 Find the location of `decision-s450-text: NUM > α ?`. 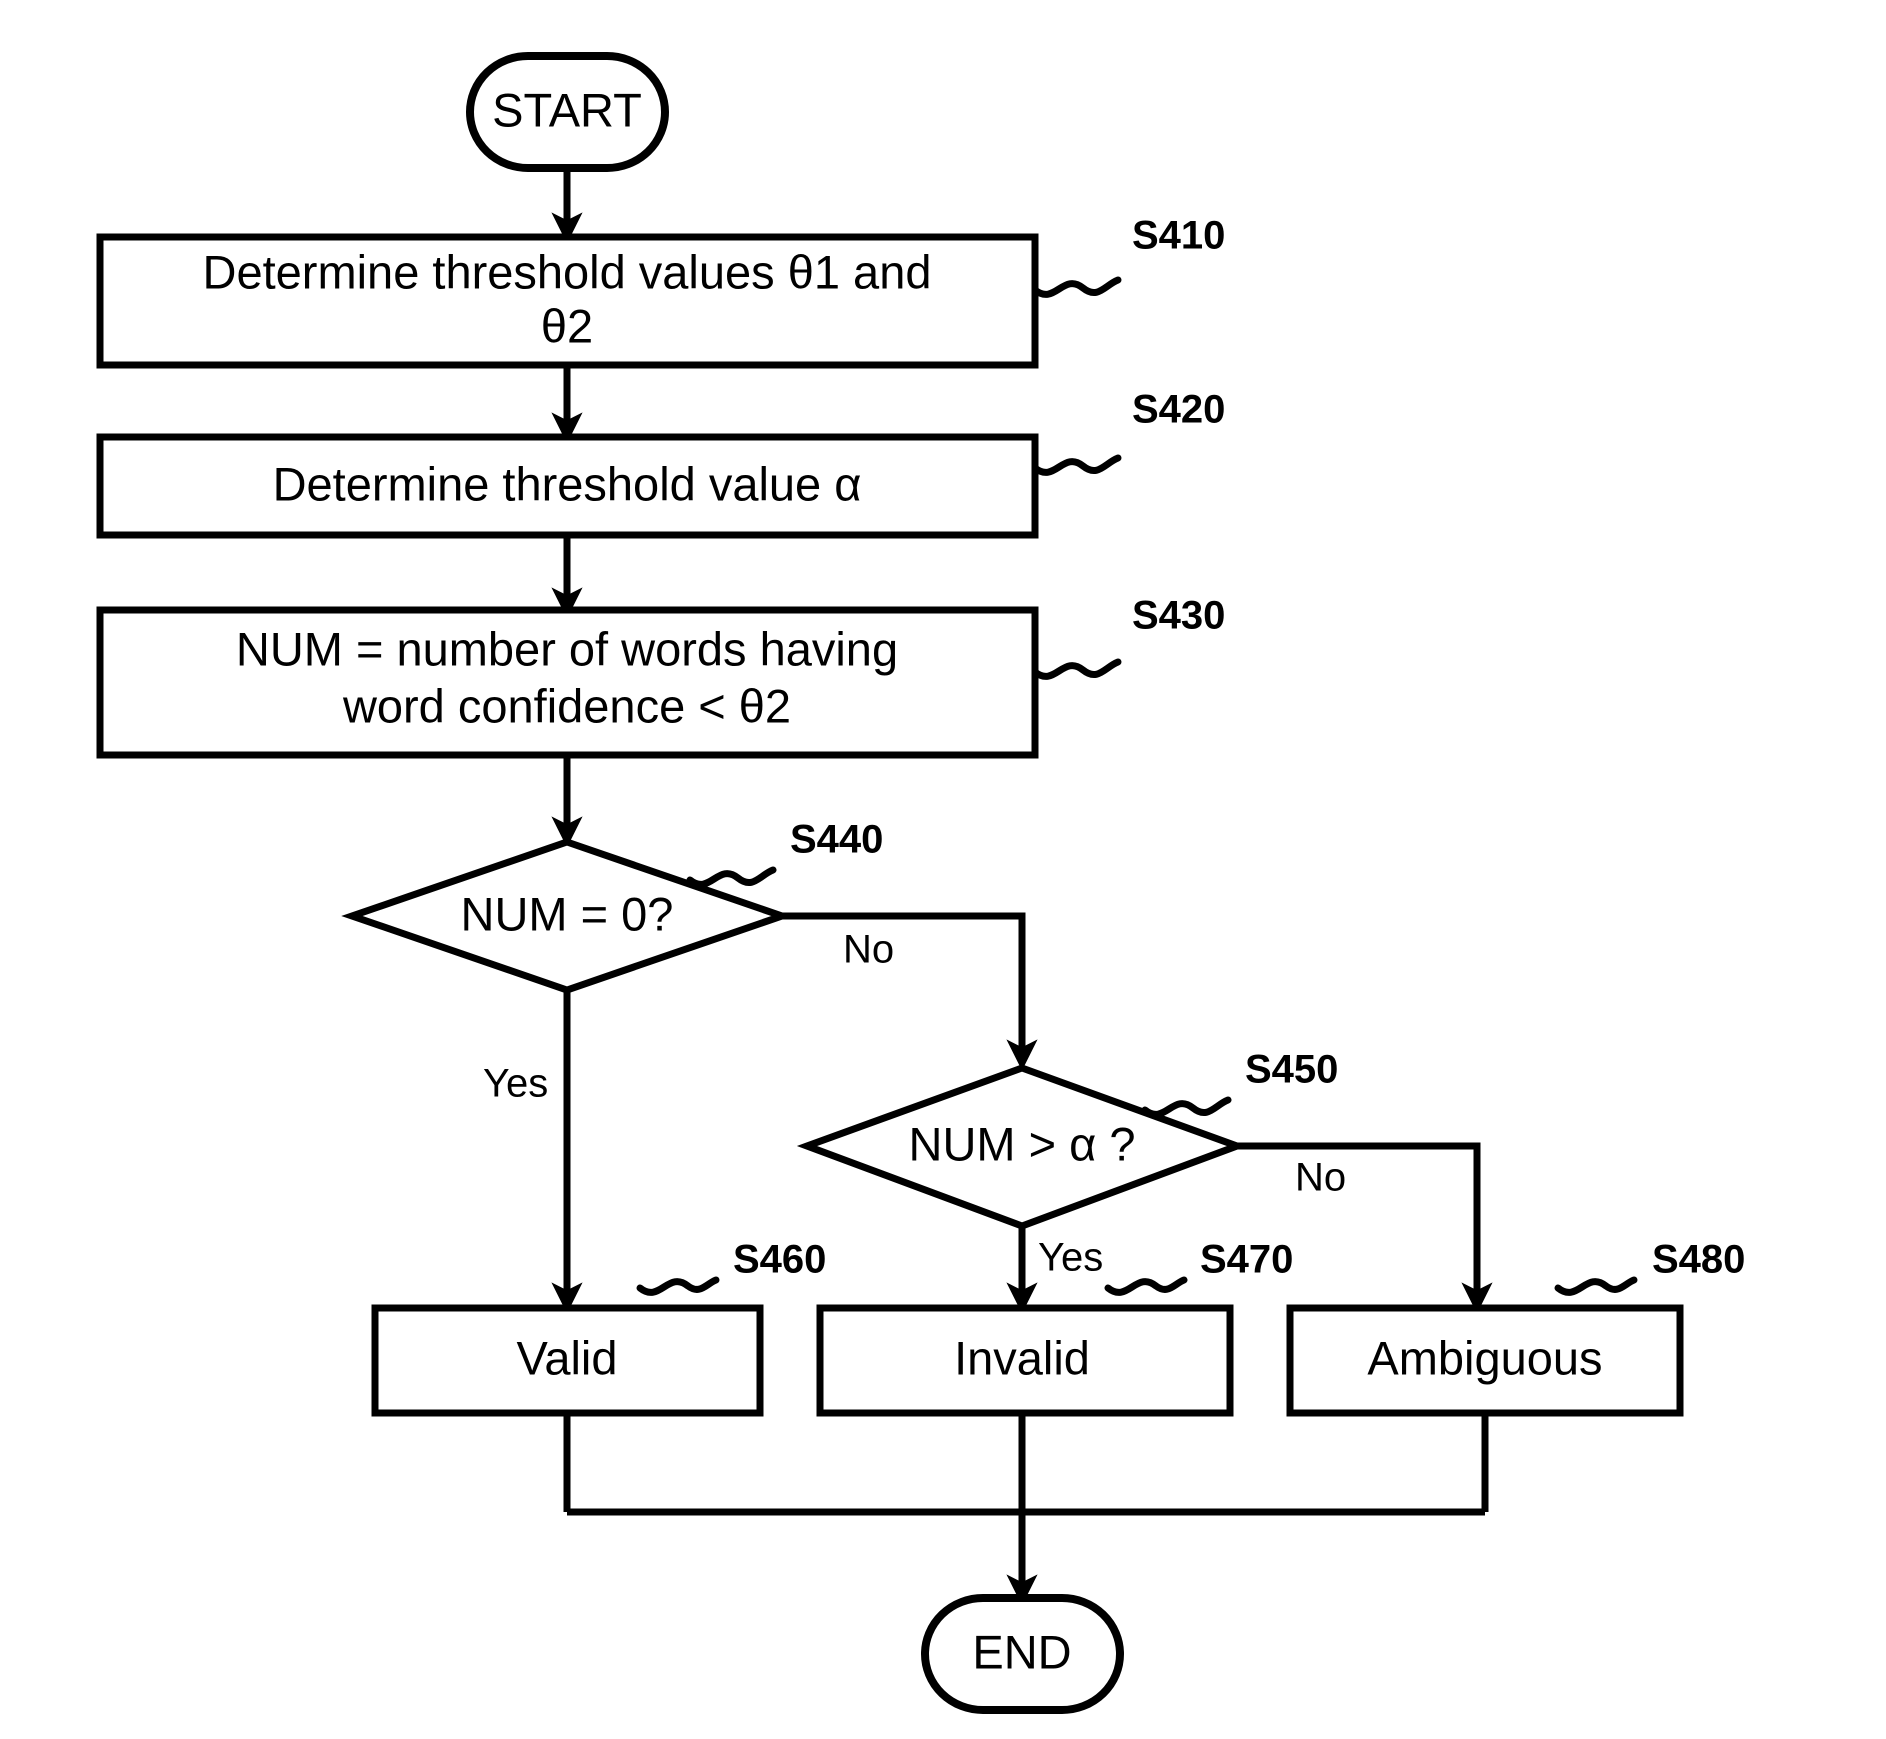

decision-s450-text: NUM > α ? is located at coordinates (1022, 1143).